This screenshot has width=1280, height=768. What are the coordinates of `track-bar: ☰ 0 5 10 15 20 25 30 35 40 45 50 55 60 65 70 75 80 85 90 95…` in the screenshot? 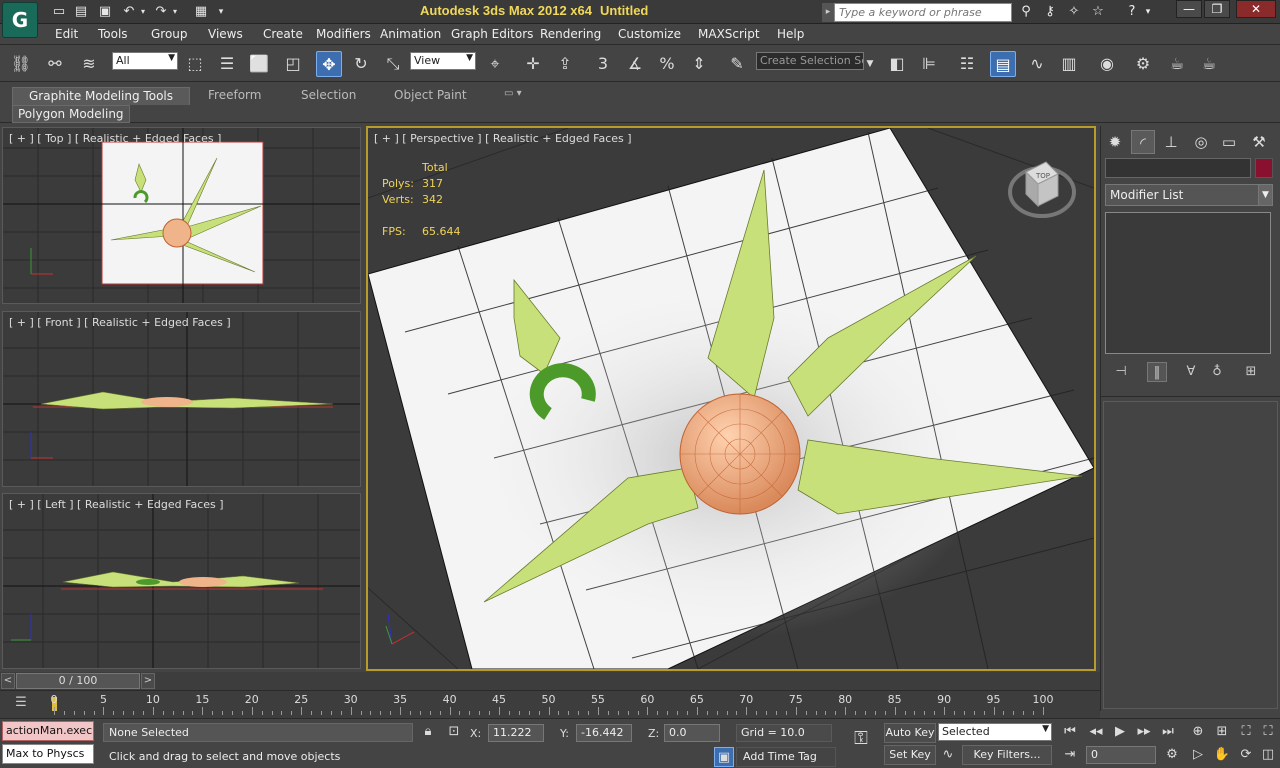 It's located at (550, 704).